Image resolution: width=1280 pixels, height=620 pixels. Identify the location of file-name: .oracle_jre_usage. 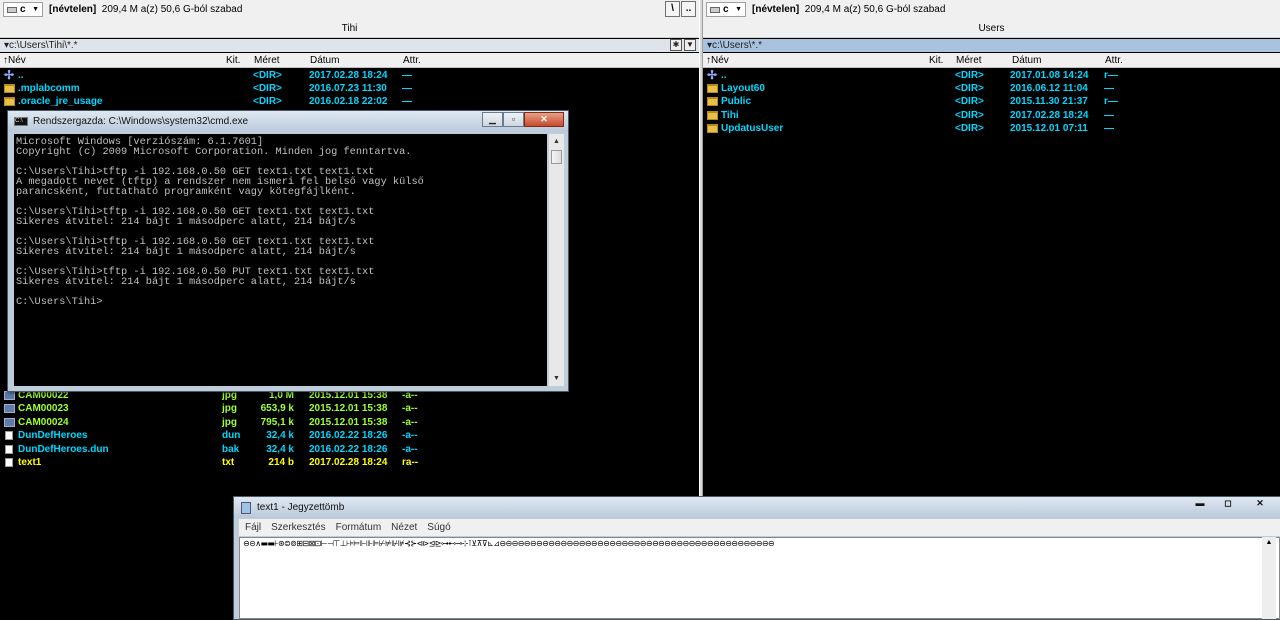
(60, 101).